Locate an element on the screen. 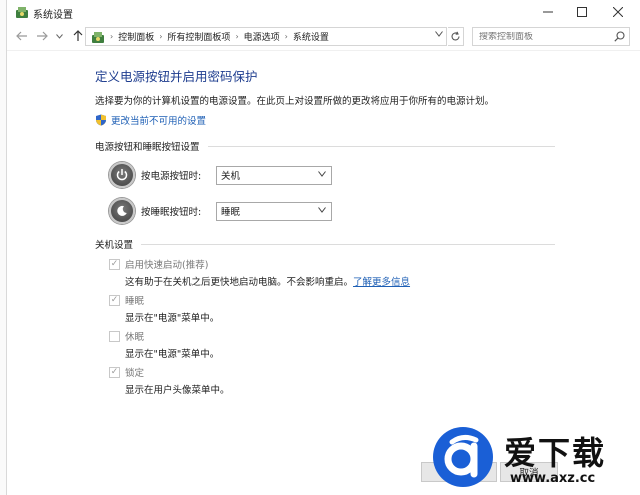 This screenshot has width=640, height=495. sleep-button-action-select: 睡眠 is located at coordinates (274, 211).